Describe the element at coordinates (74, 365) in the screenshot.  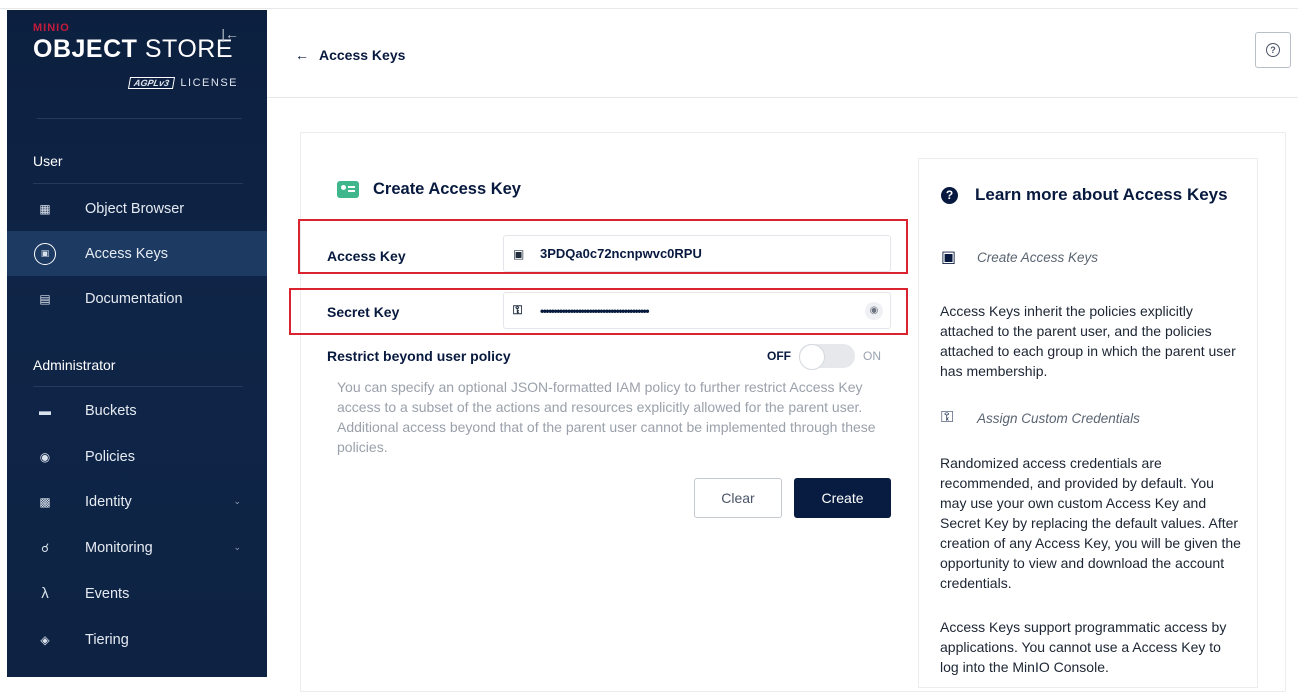
I see `section-administrator: Administrator` at that location.